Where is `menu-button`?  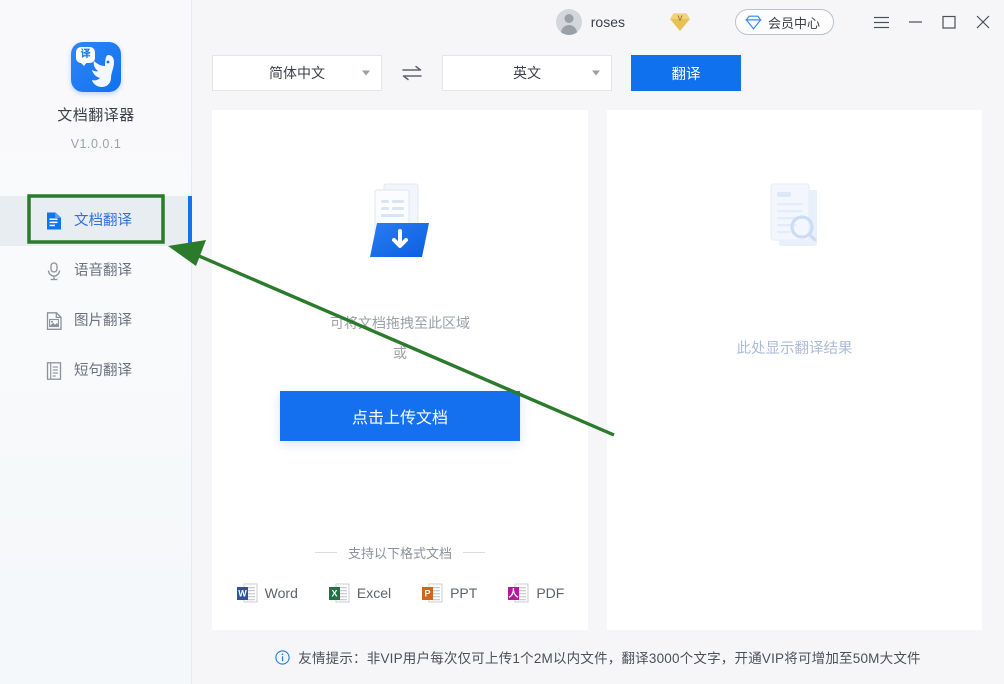 menu-button is located at coordinates (881, 22).